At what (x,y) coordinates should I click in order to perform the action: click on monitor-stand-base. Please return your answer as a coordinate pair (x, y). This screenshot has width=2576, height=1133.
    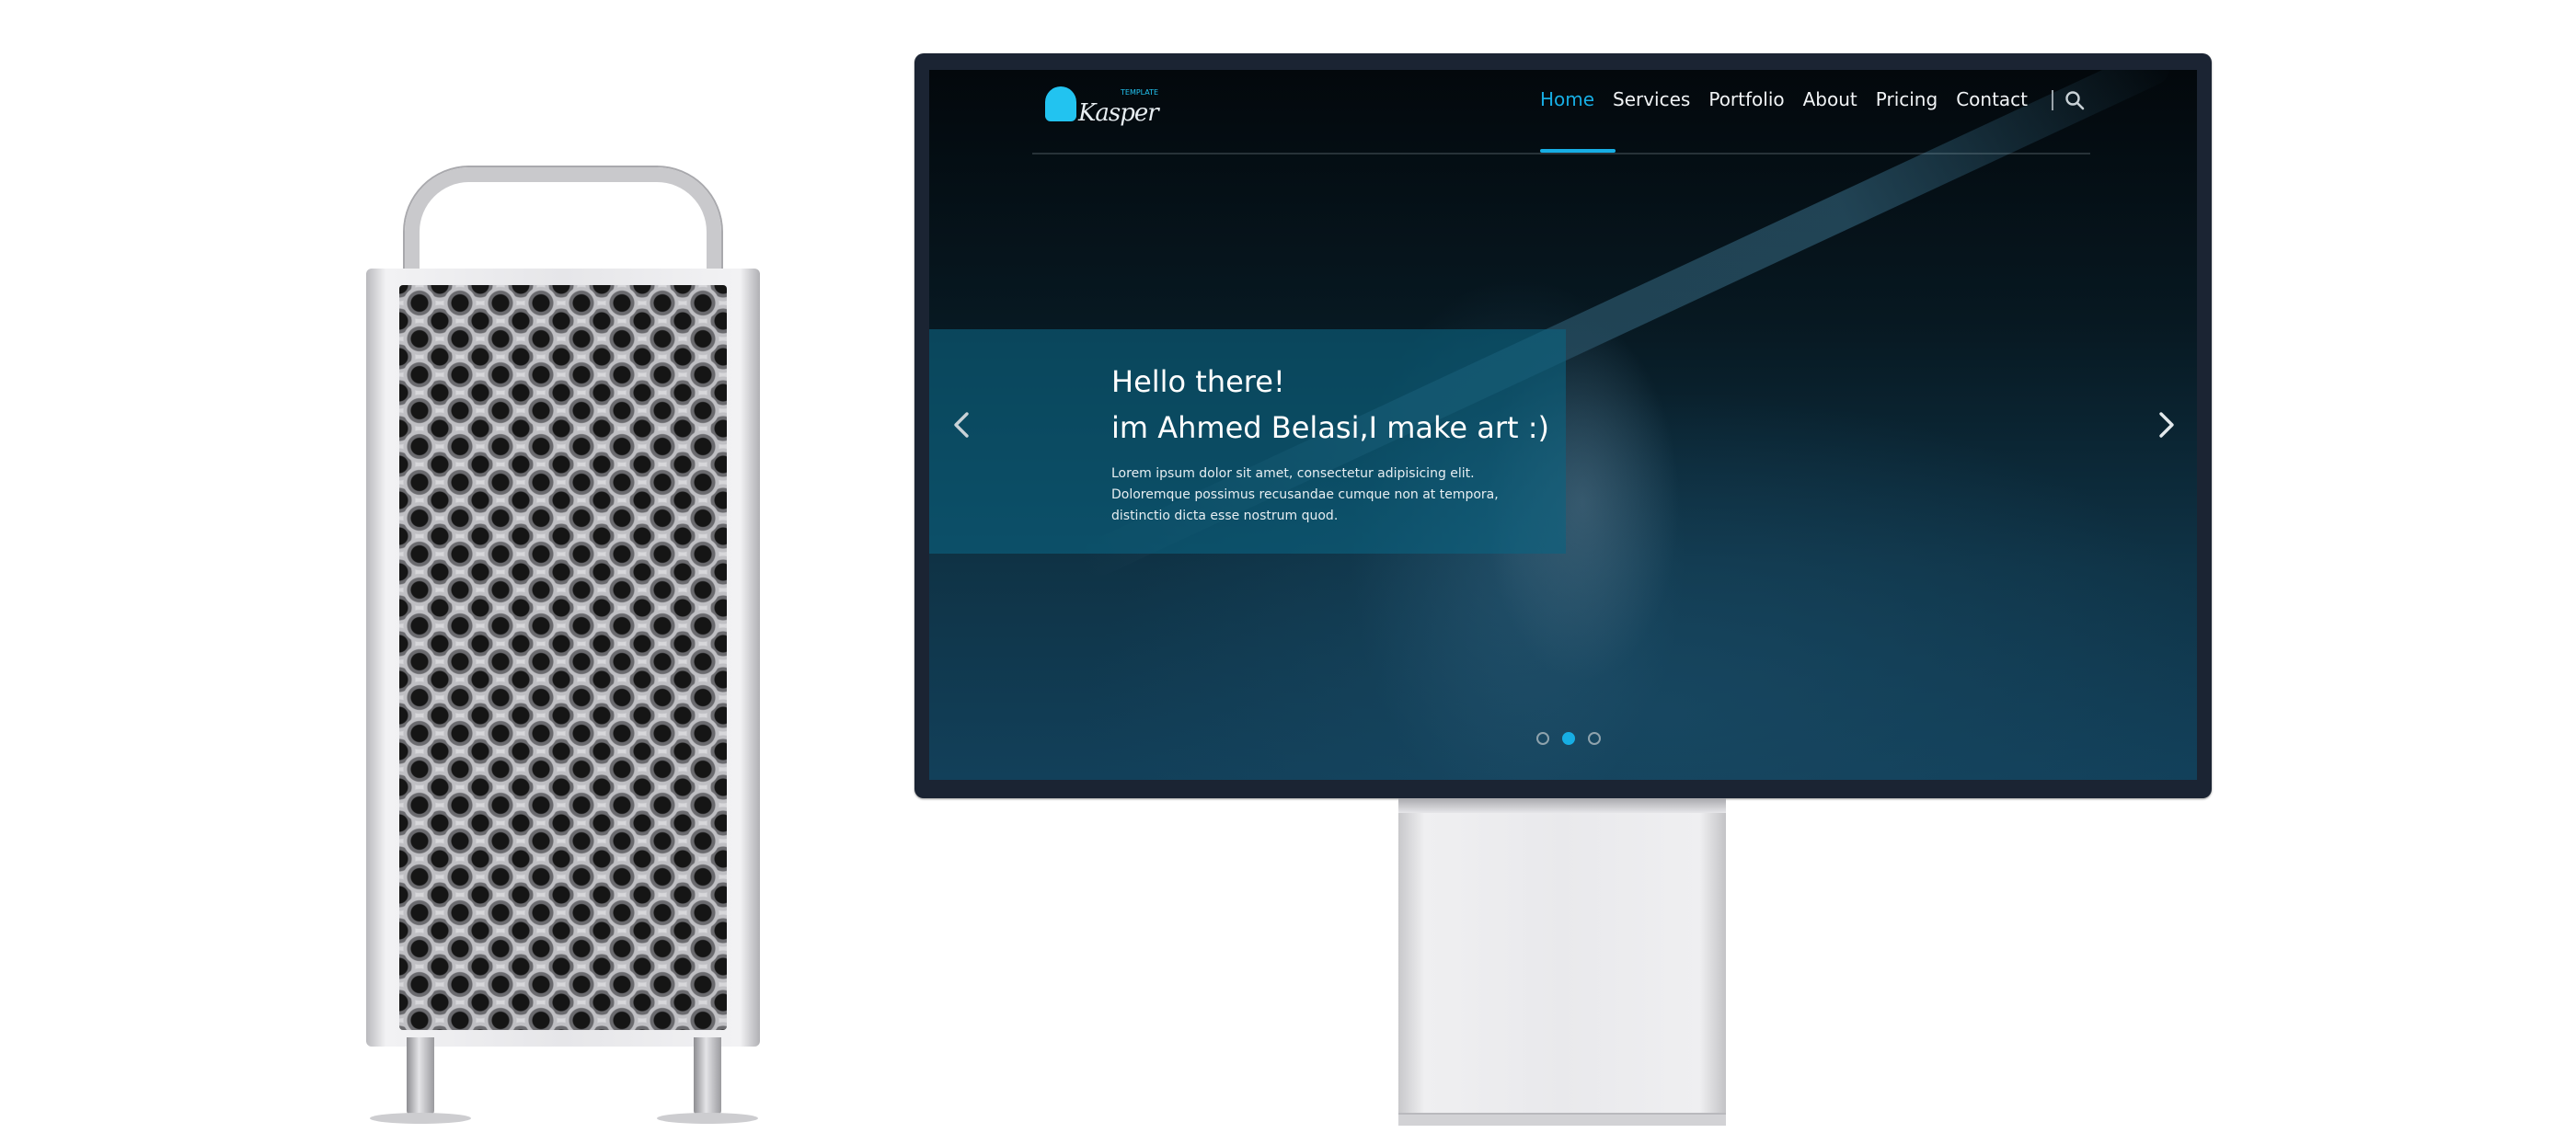
    Looking at the image, I should click on (1562, 1119).